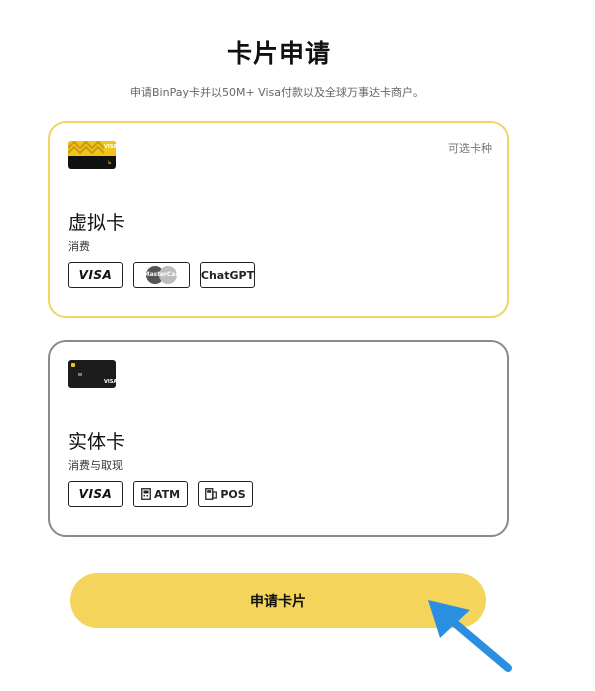 The image size is (595, 691). Describe the element at coordinates (92, 155) in the screenshot. I see `virtual-card-image: VISA ь` at that location.